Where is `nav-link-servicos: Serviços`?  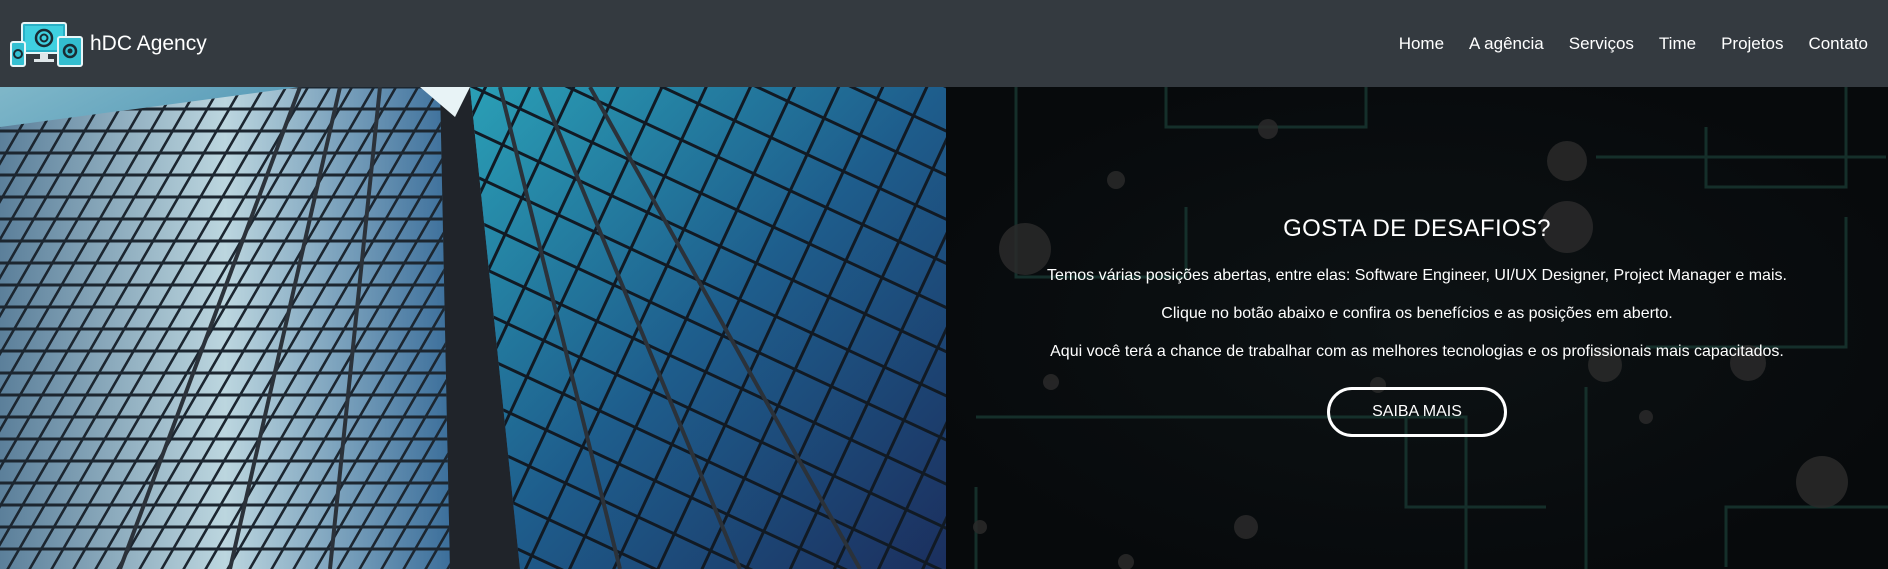
nav-link-servicos: Serviços is located at coordinates (1601, 44).